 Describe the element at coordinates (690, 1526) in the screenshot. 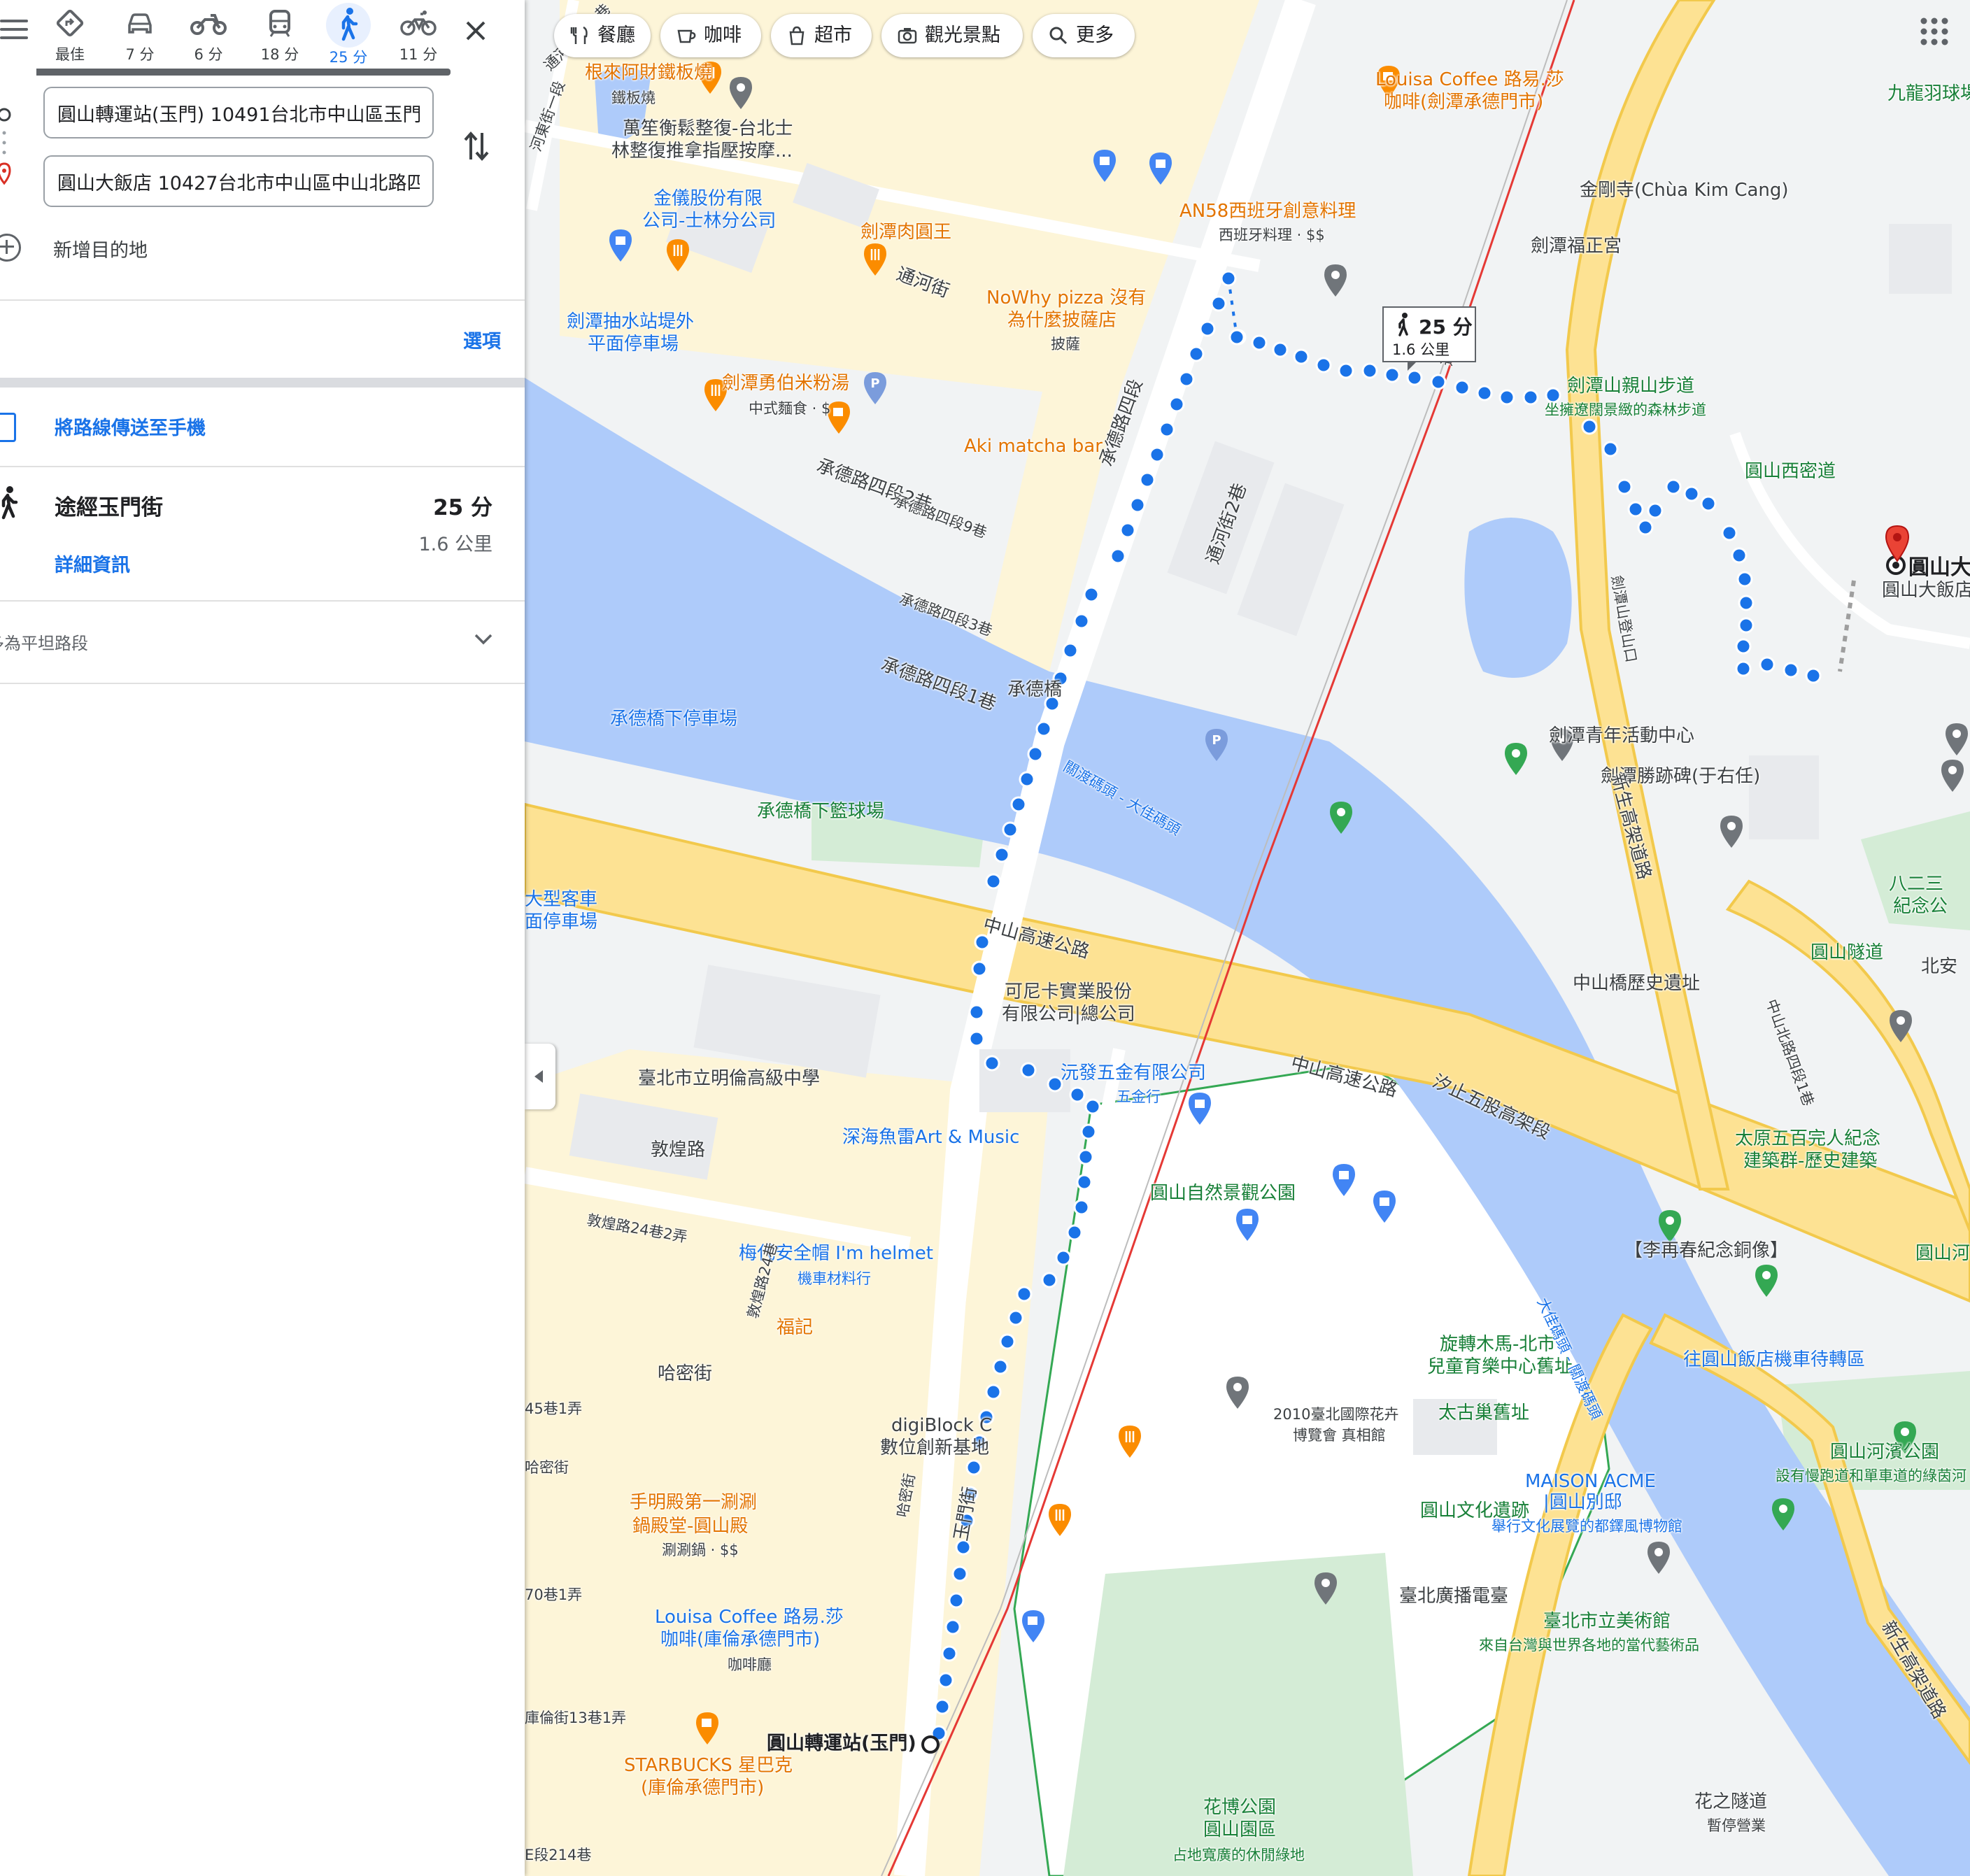

I see `map-label-l43b: 鍋殿堂-圓山殿` at that location.